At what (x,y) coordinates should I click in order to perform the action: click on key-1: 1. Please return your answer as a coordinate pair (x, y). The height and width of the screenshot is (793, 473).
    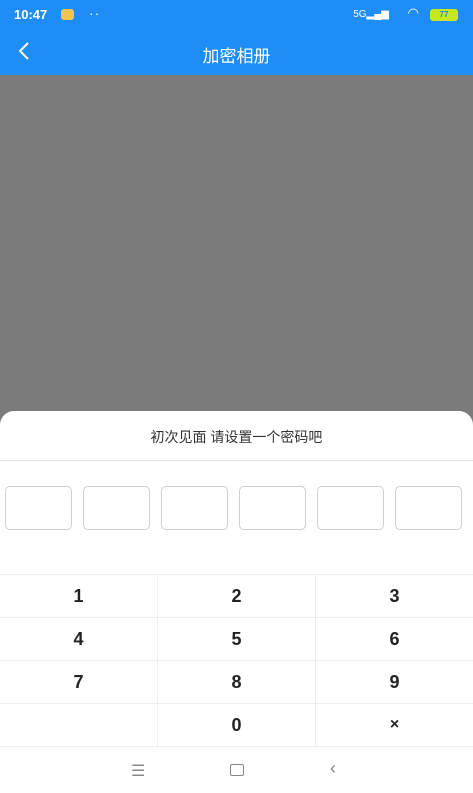
    Looking at the image, I should click on (79, 596).